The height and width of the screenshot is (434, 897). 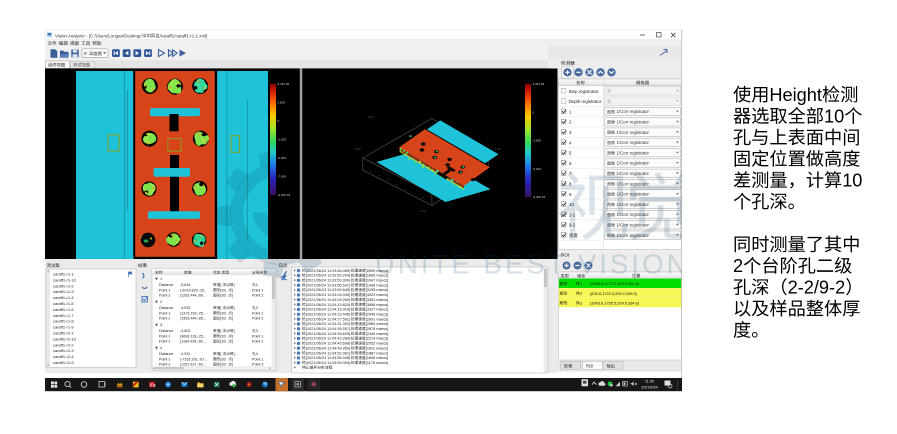 I want to click on svg-text: (2021/06/24 11:03:59.645), so click(x=328, y=290).